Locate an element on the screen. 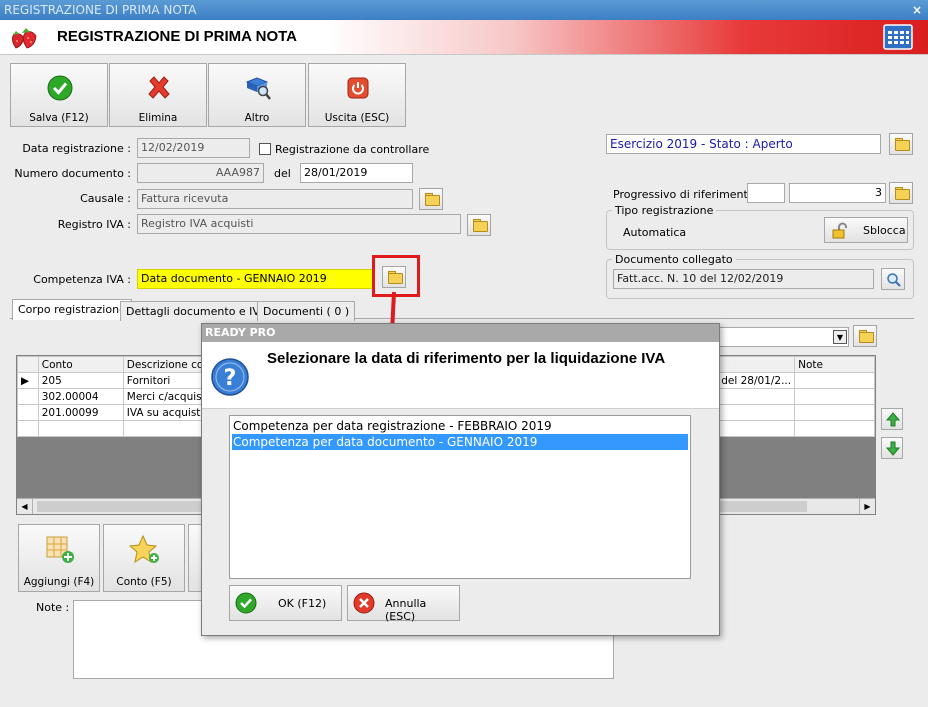 The width and height of the screenshot is (928, 707). scroll-right-icon: ▶ is located at coordinates (867, 506).